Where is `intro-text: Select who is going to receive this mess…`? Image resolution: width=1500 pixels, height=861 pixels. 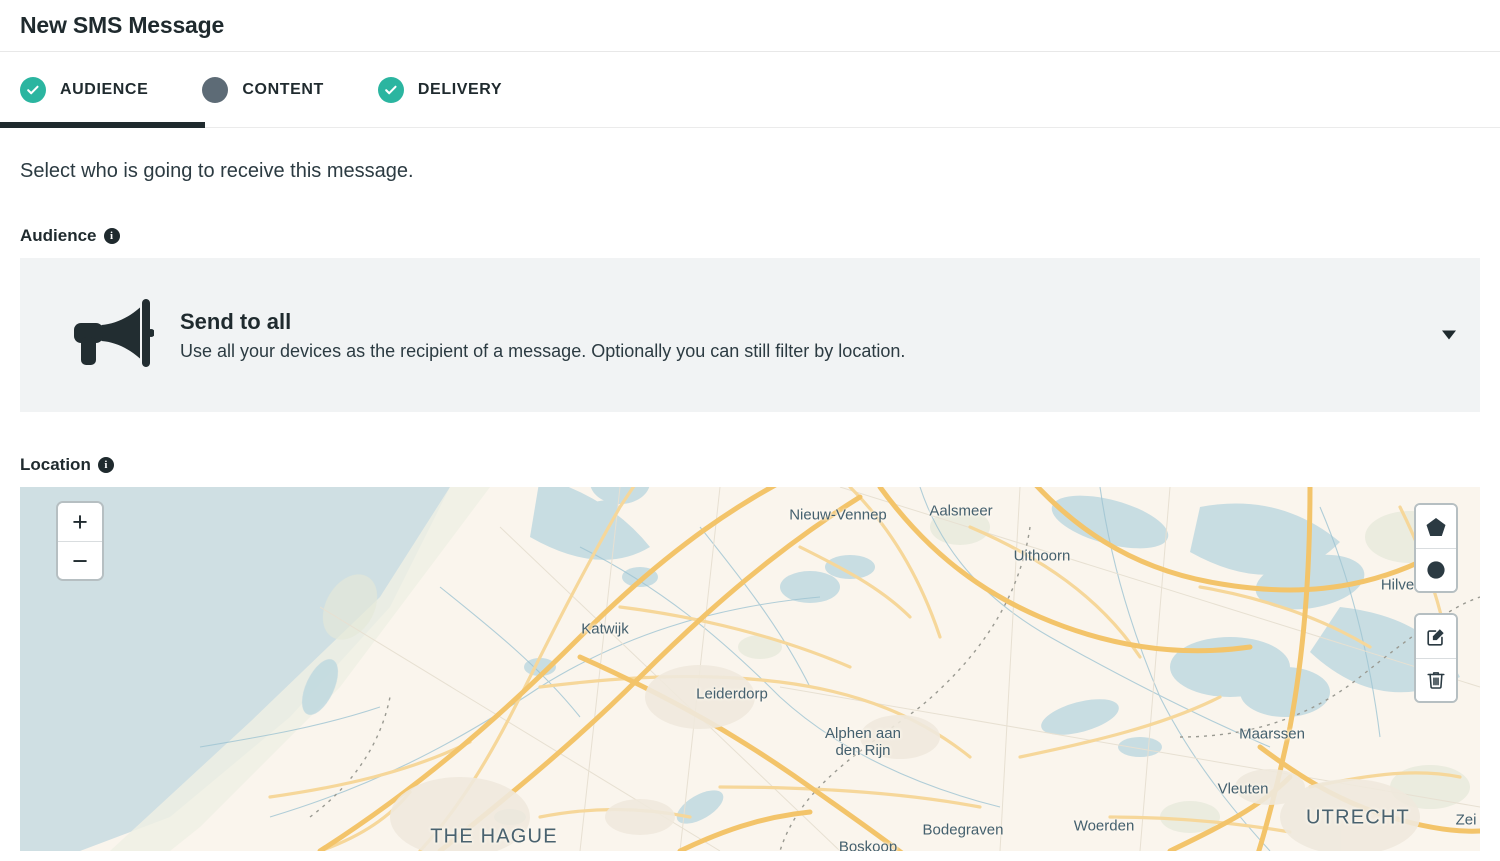
intro-text: Select who is going to receive this mess… is located at coordinates (217, 171).